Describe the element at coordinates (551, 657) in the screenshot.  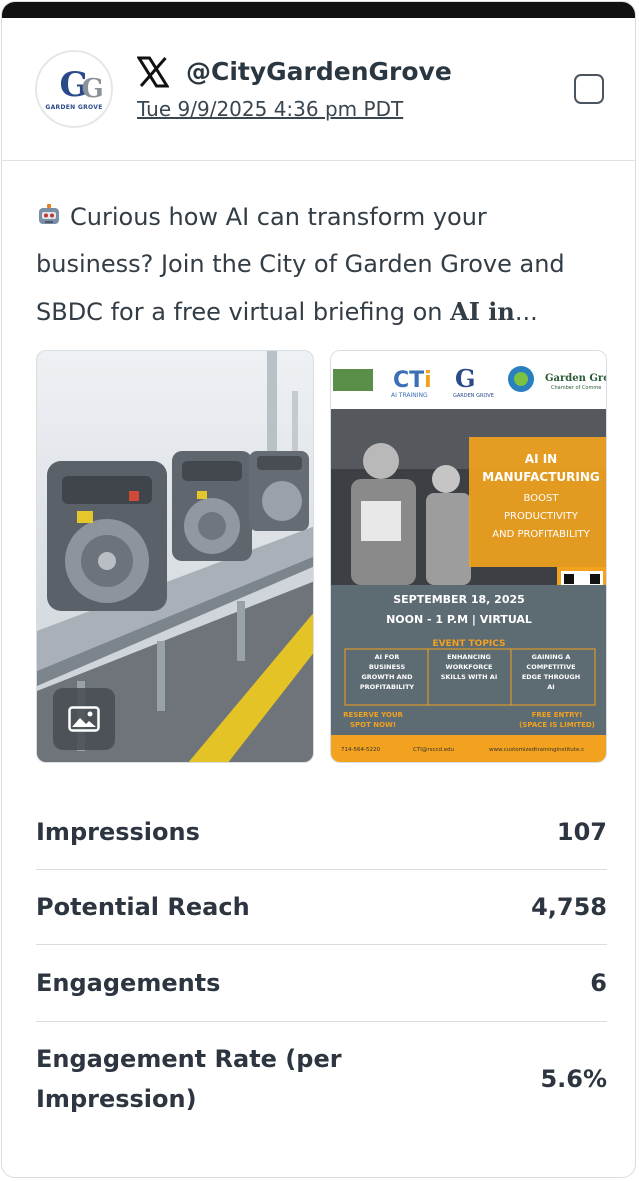
I see `svg-text: GAINING A` at that location.